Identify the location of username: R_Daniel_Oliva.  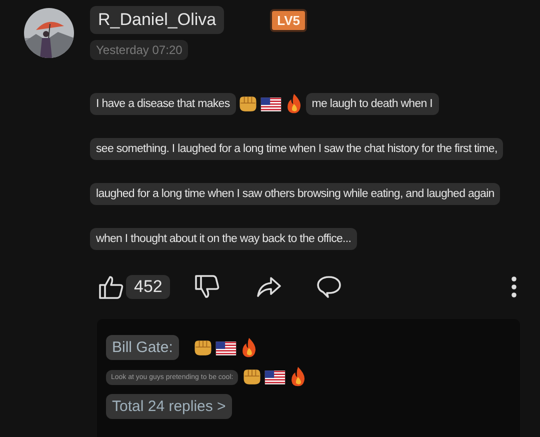
(157, 20).